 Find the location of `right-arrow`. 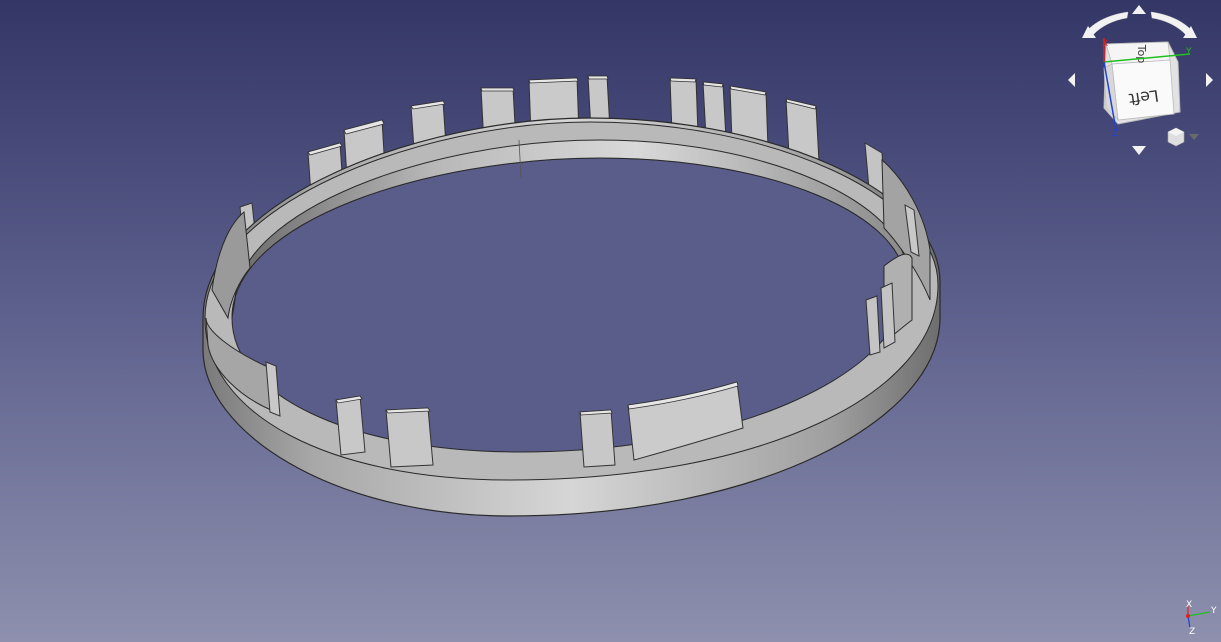

right-arrow is located at coordinates (1209, 80).